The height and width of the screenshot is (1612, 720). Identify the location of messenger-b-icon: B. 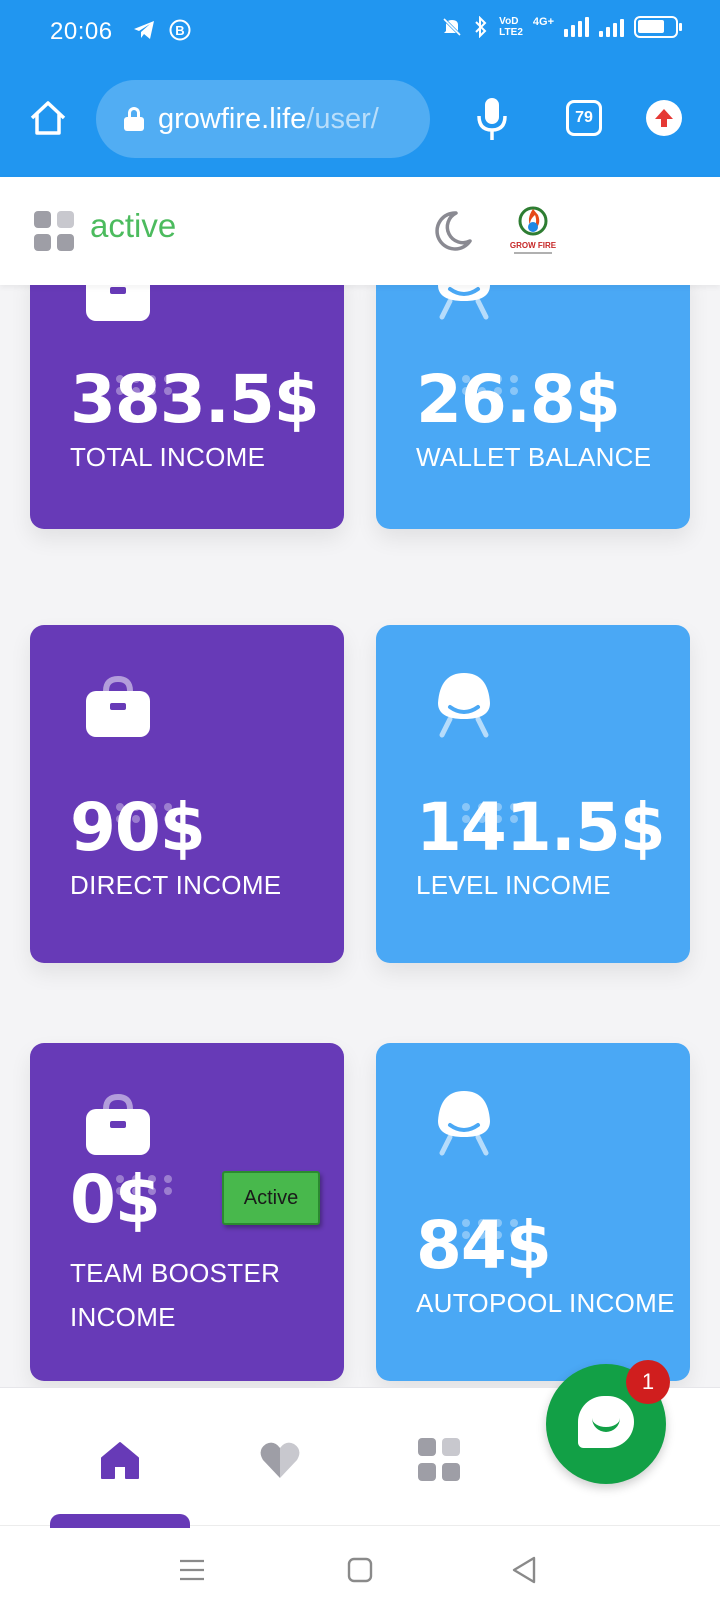
(180, 30).